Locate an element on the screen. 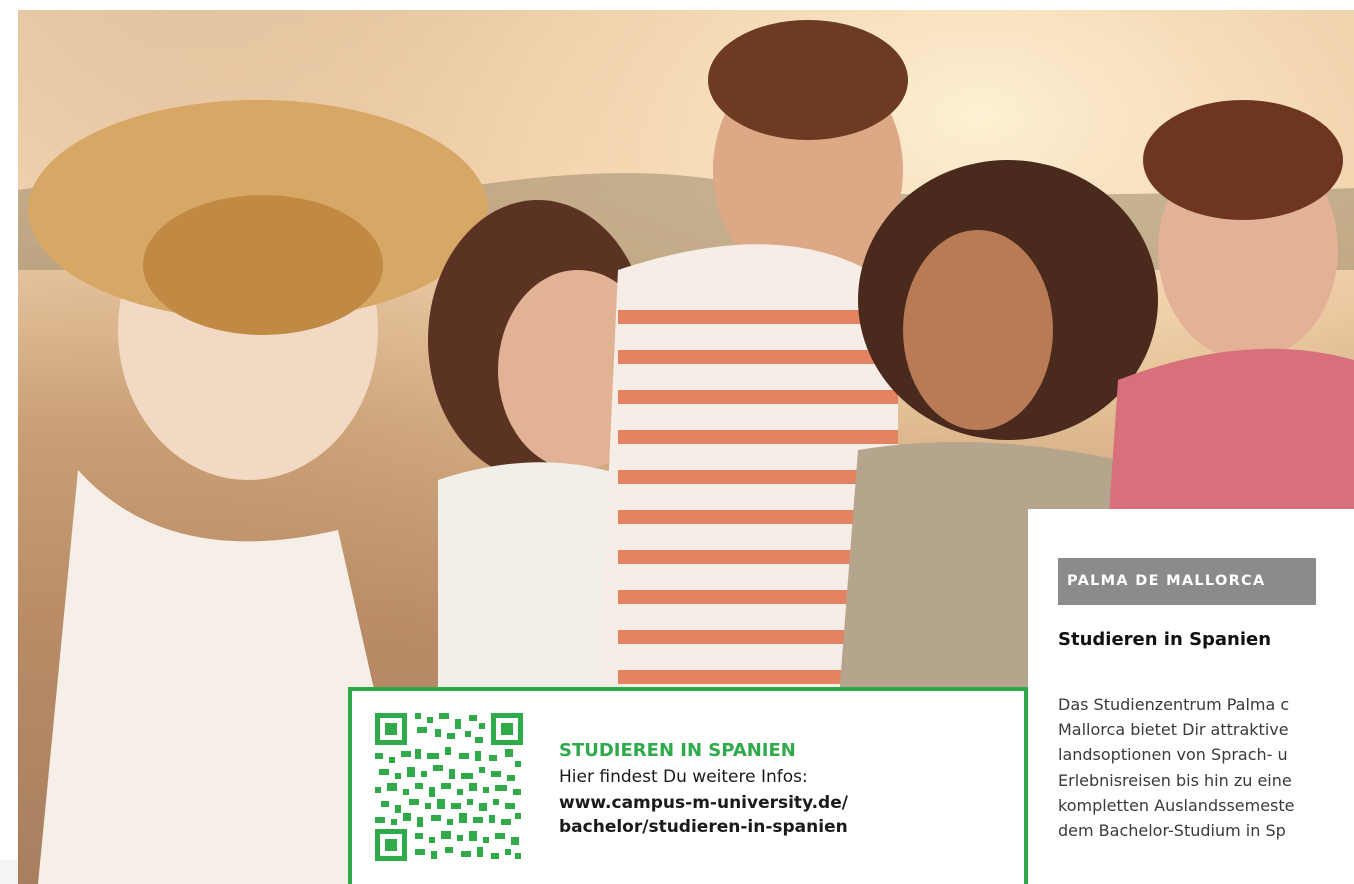 This screenshot has width=1354, height=884. card-heading: Studieren in Spanien is located at coordinates (1165, 639).